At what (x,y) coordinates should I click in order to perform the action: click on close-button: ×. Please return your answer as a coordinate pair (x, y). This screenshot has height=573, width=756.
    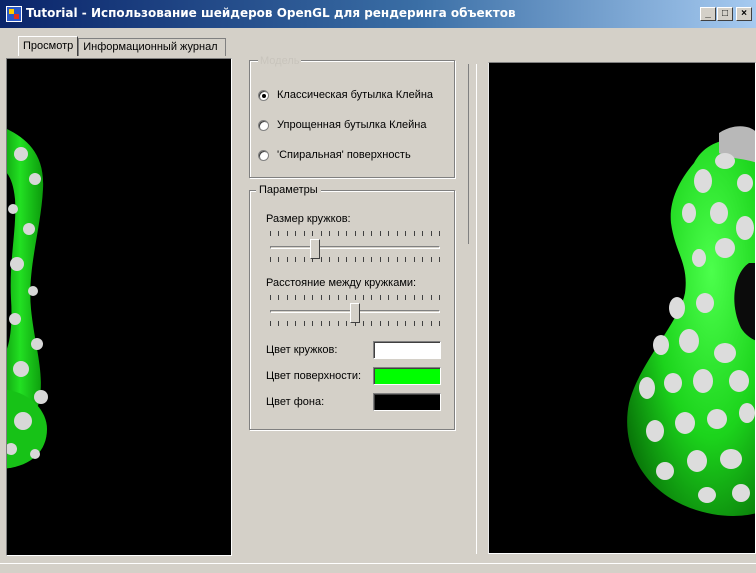
    Looking at the image, I should click on (744, 14).